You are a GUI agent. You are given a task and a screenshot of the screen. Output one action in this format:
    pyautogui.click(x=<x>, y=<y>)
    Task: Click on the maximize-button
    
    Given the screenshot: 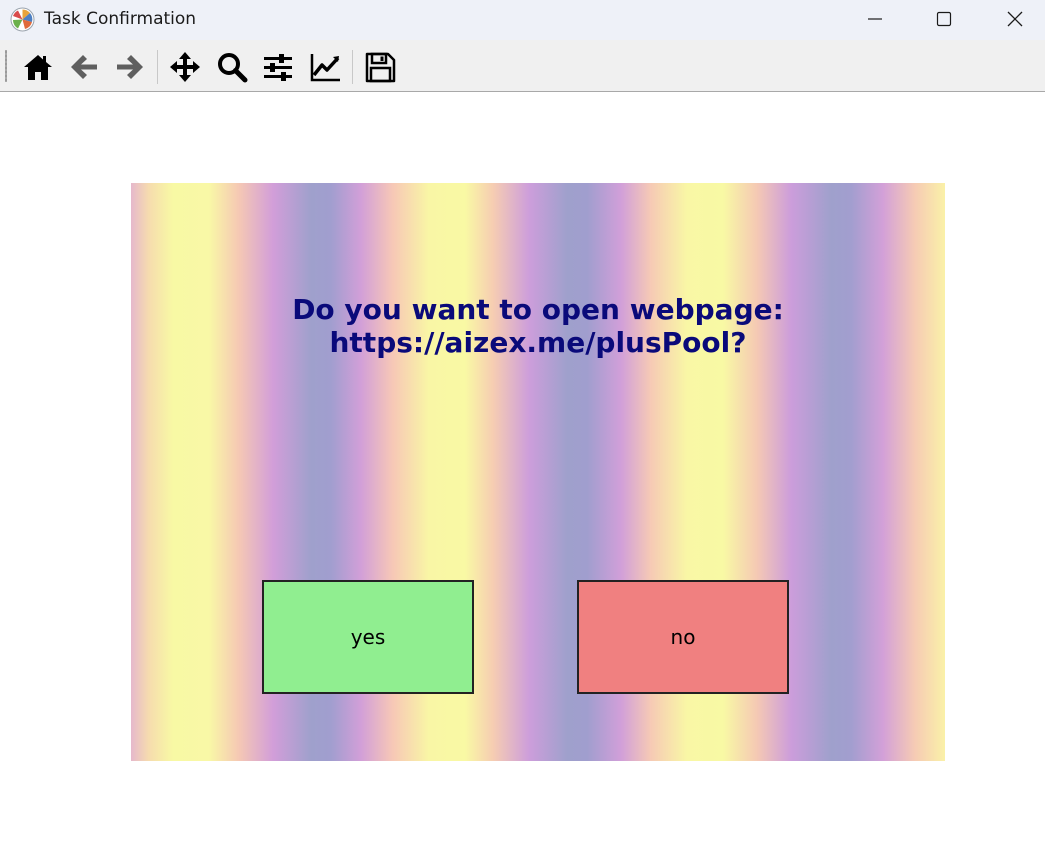 What is the action you would take?
    pyautogui.click(x=944, y=20)
    